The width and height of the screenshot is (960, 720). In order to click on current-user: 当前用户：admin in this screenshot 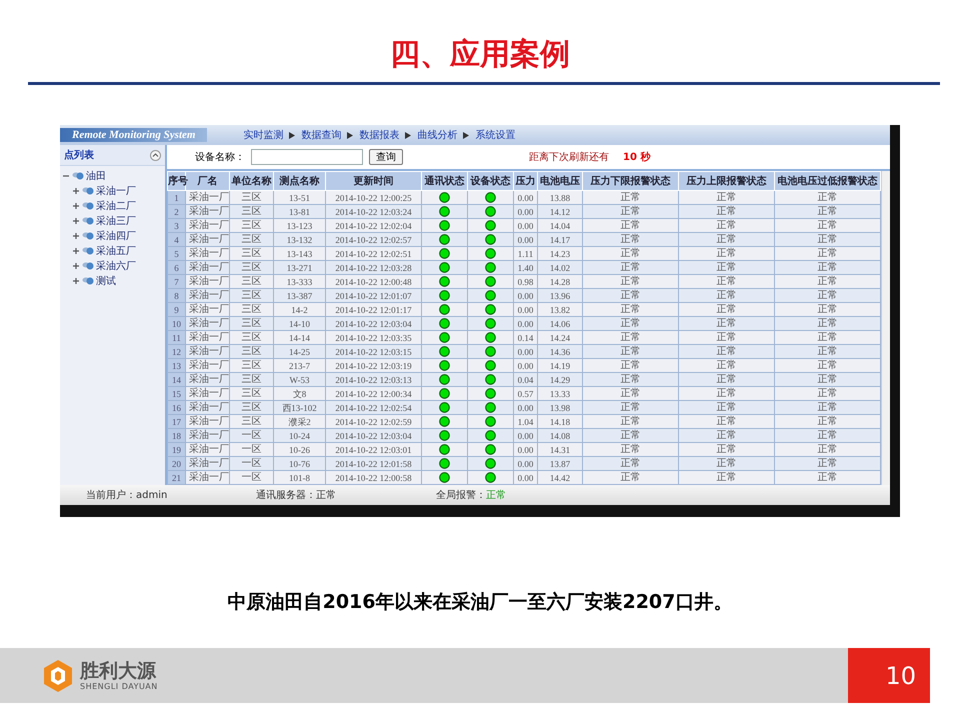, I will do `click(127, 495)`.